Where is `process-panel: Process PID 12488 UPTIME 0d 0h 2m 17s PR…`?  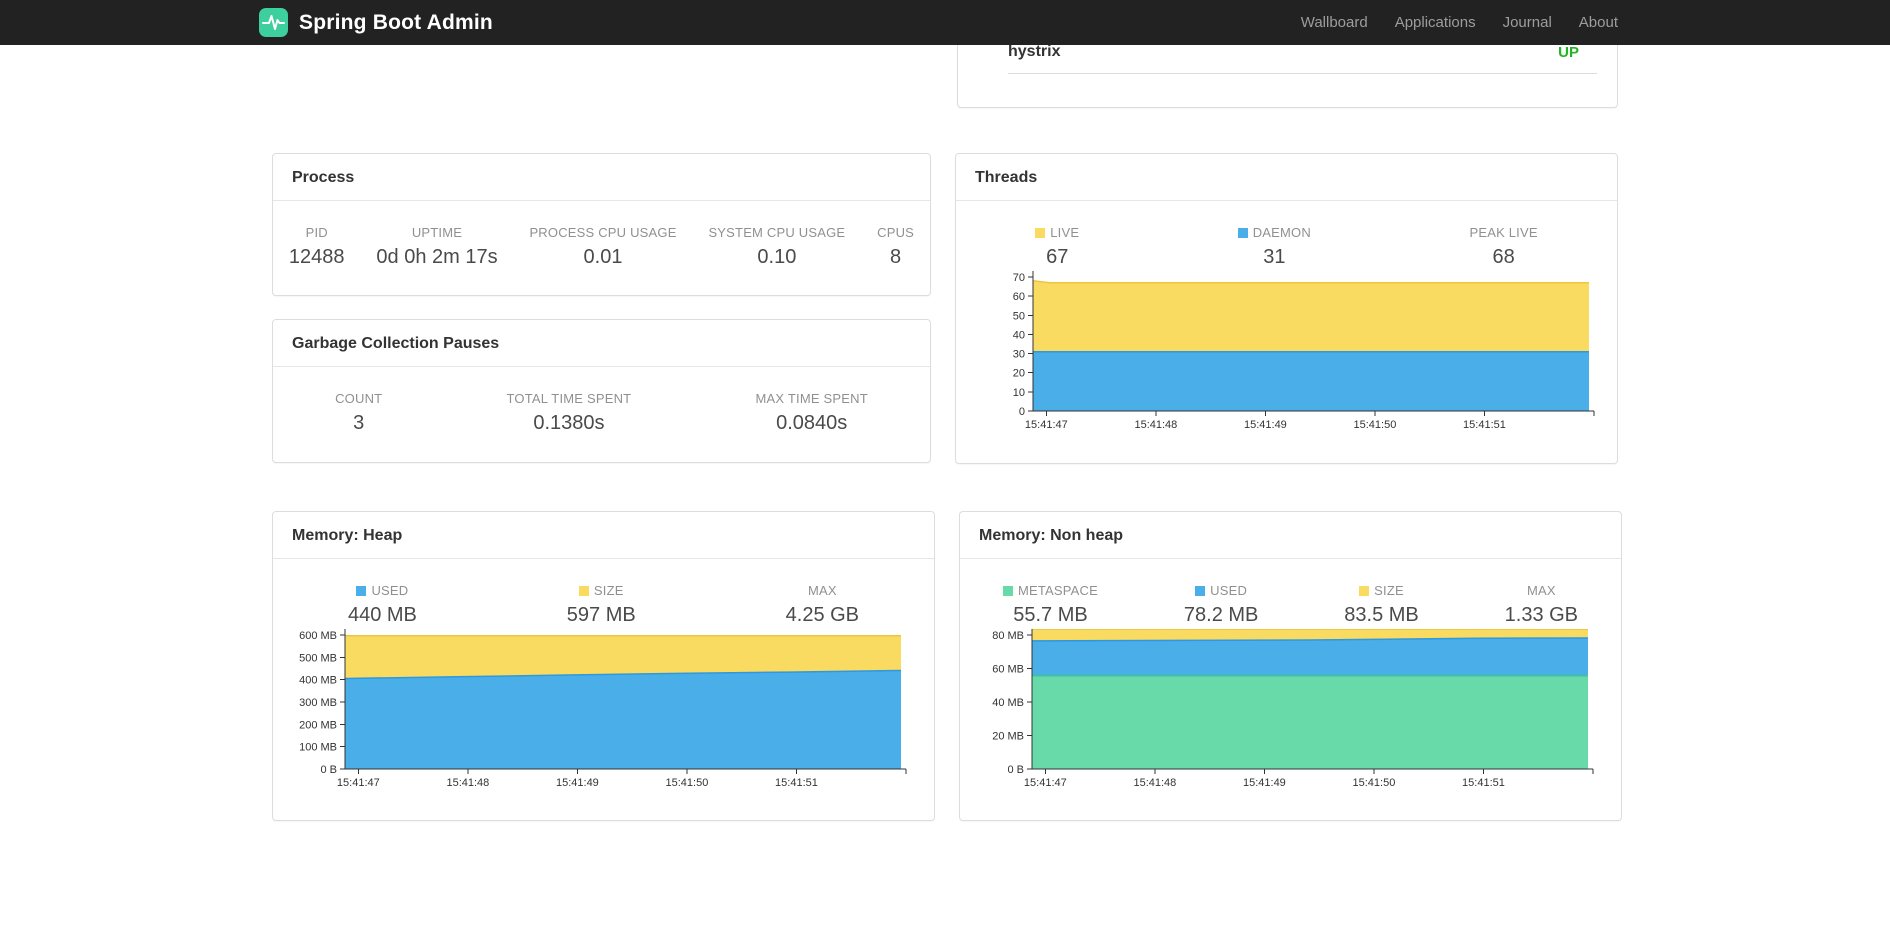
process-panel: Process PID 12488 UPTIME 0d 0h 2m 17s PR… is located at coordinates (601, 224).